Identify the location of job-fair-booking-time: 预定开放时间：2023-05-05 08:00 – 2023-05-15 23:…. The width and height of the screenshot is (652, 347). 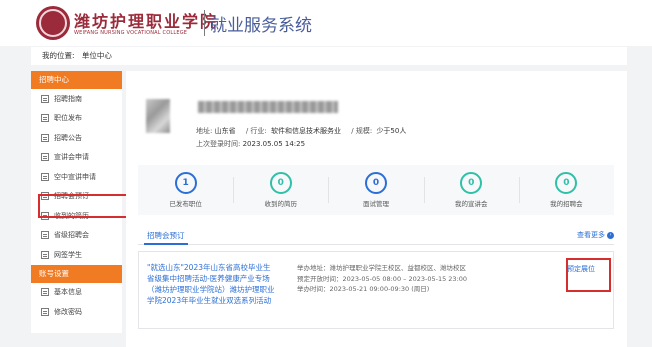
(382, 278).